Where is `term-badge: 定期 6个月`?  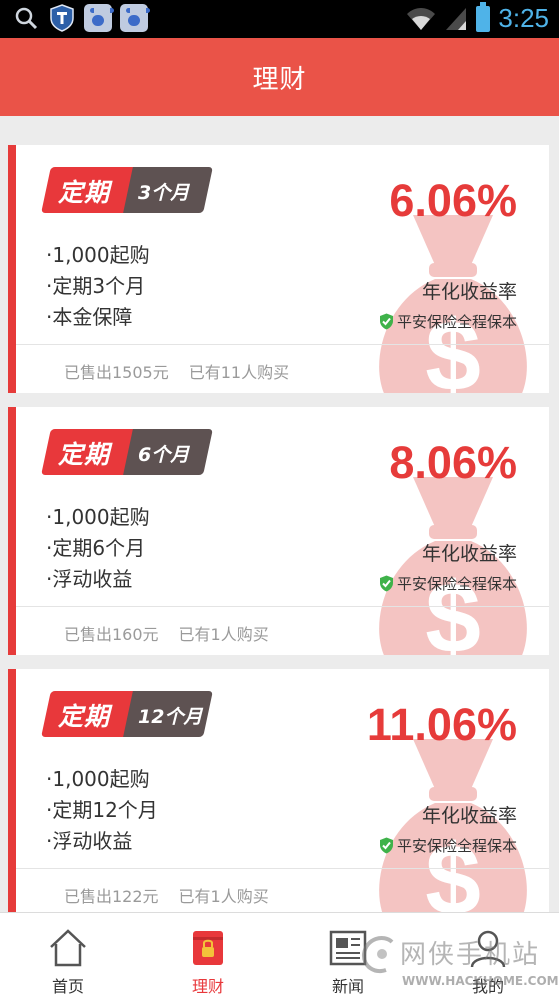 term-badge: 定期 6个月 is located at coordinates (127, 452).